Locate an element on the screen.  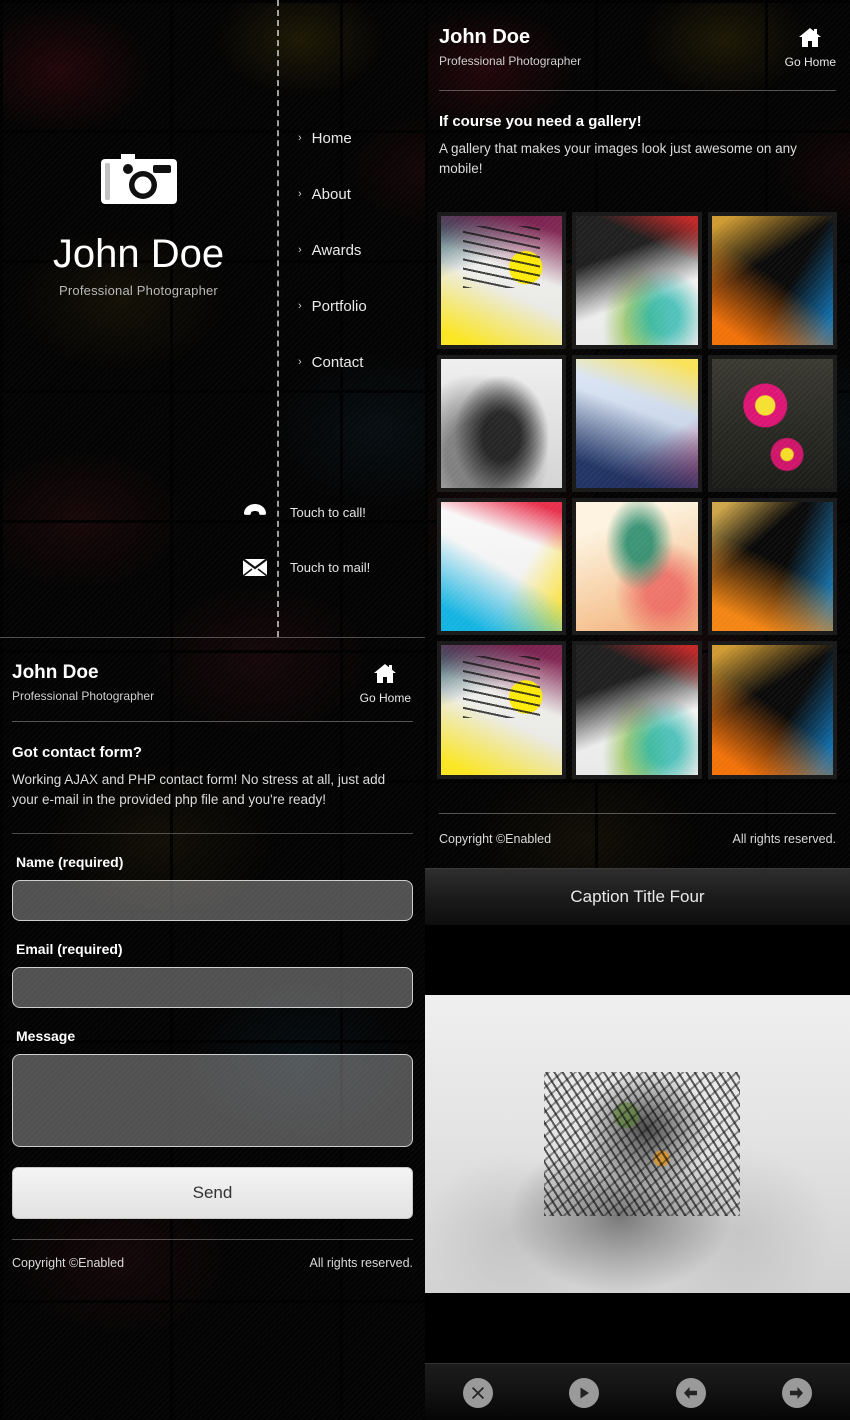
nav-item-contact: › Contact is located at coordinates (361, 362).